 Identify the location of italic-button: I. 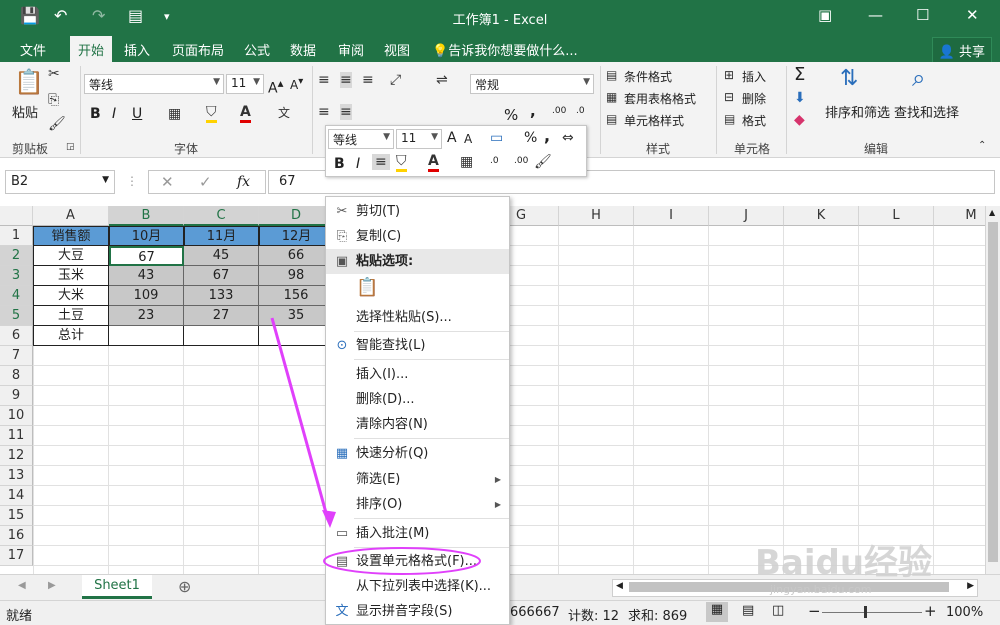
(114, 114).